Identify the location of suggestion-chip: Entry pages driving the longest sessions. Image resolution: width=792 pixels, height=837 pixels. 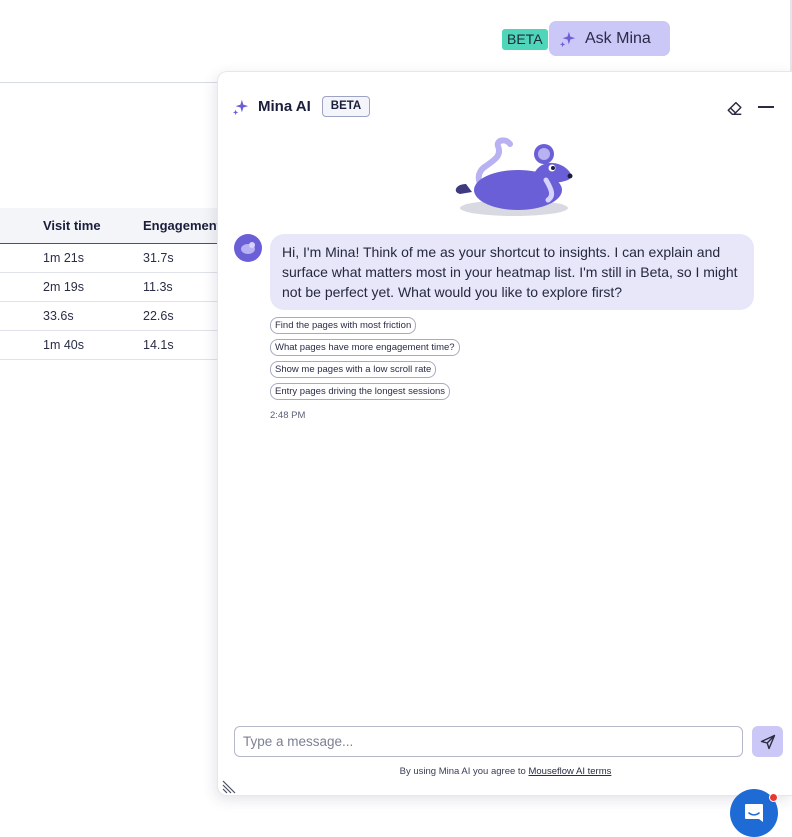
(360, 391).